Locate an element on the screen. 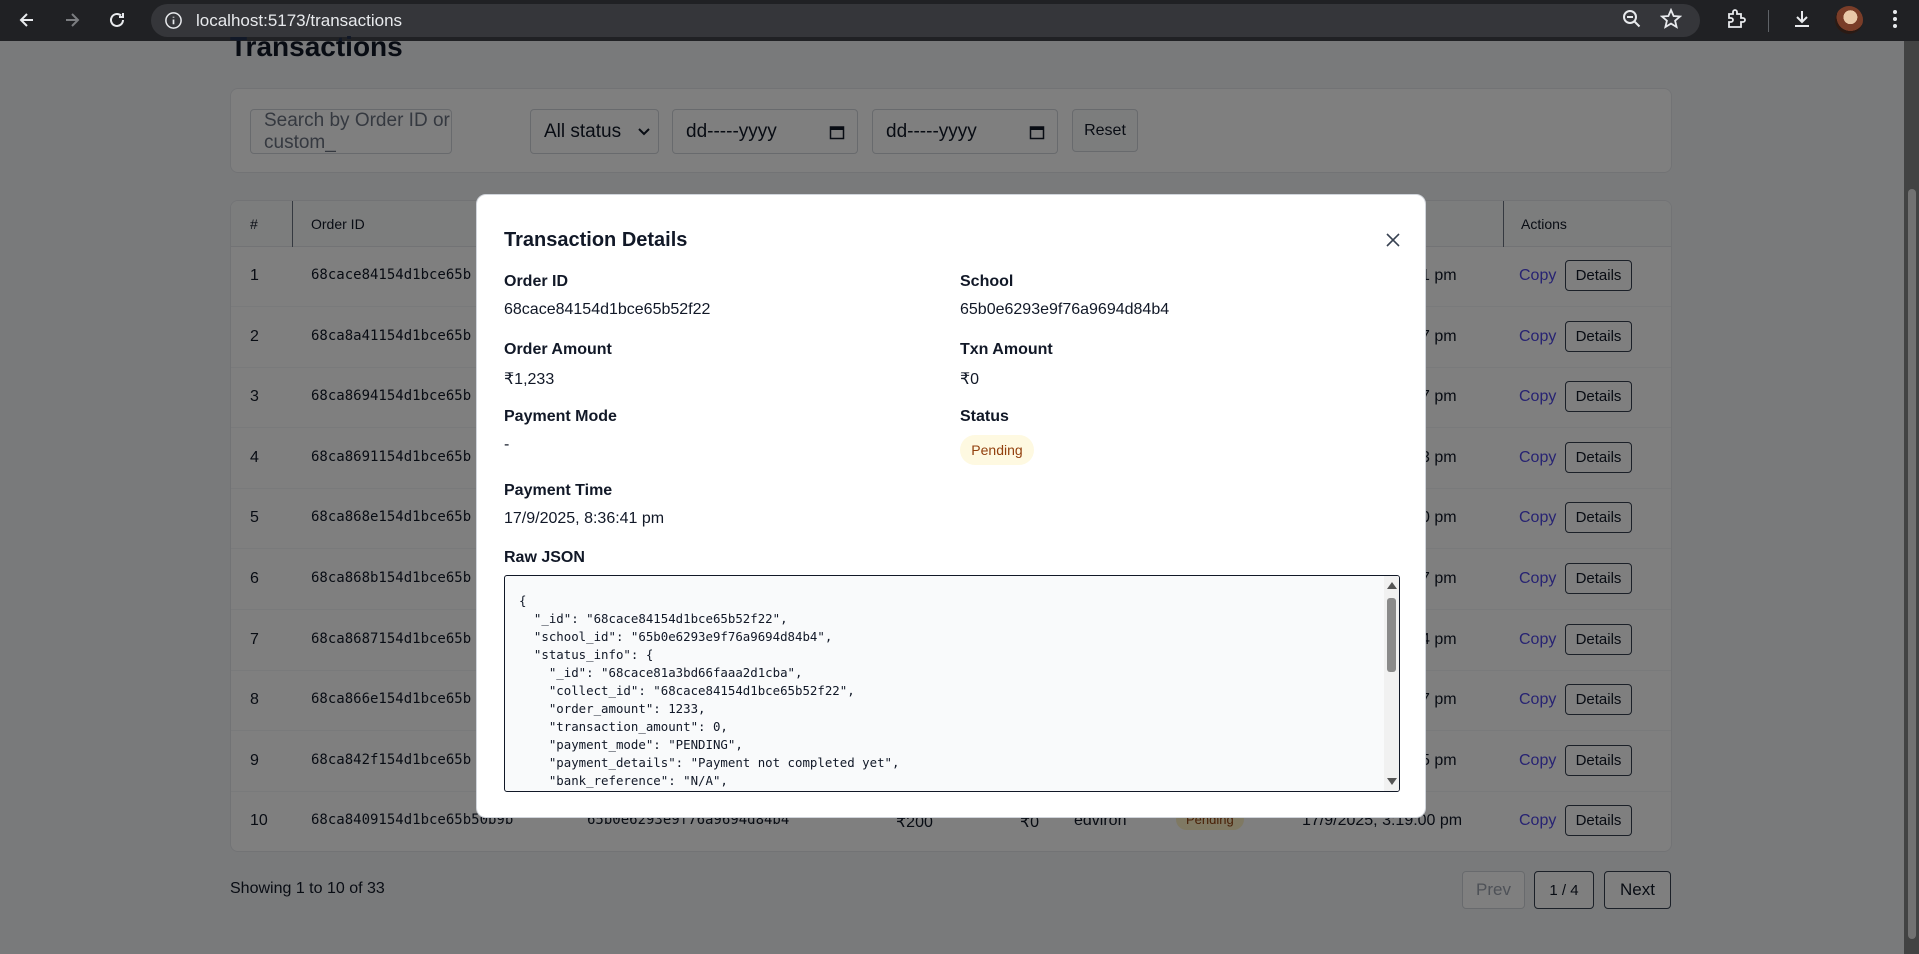  bookmark-star-icon is located at coordinates (1671, 21).